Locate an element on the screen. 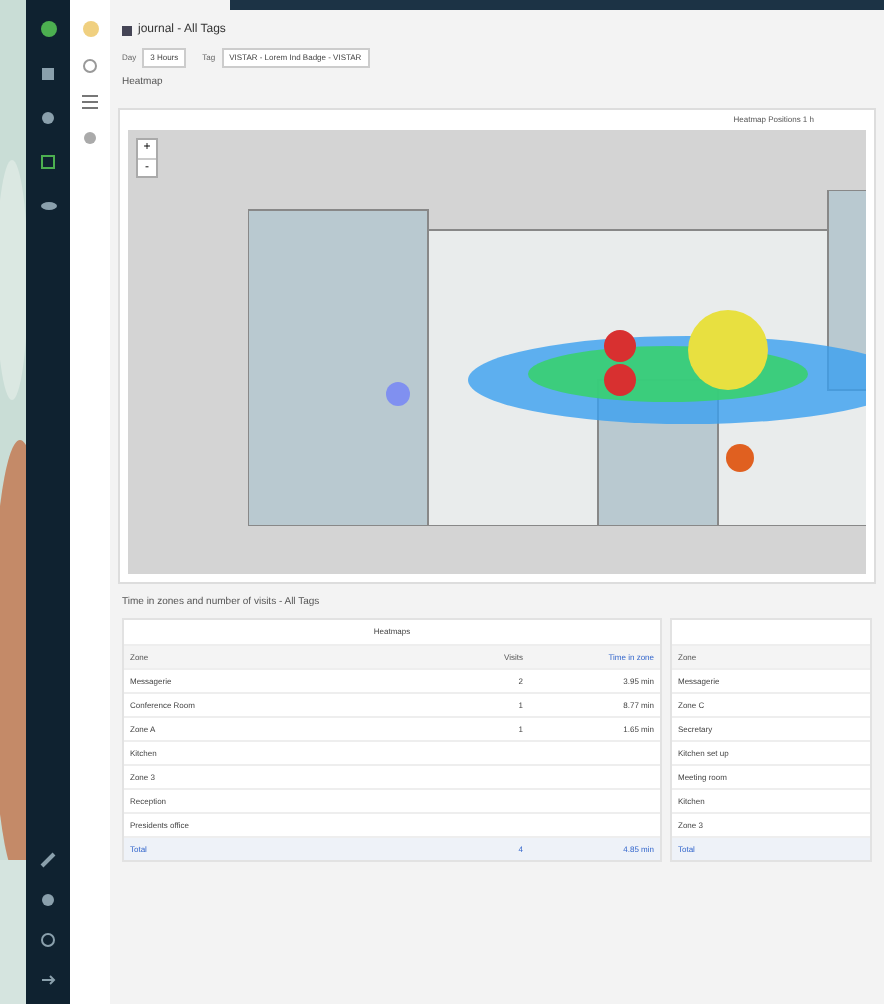 This screenshot has height=1004, width=884. list-icon is located at coordinates (90, 102).